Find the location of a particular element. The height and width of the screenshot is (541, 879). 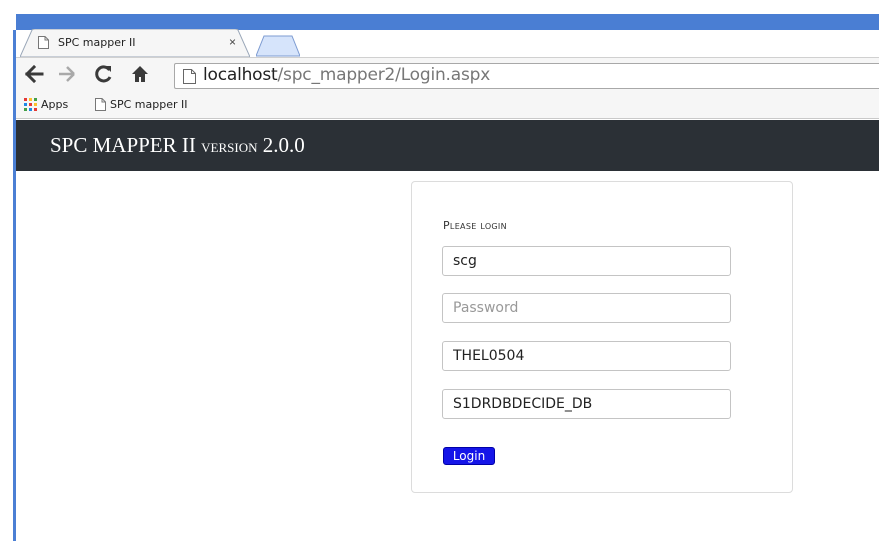

username-field is located at coordinates (586, 261).